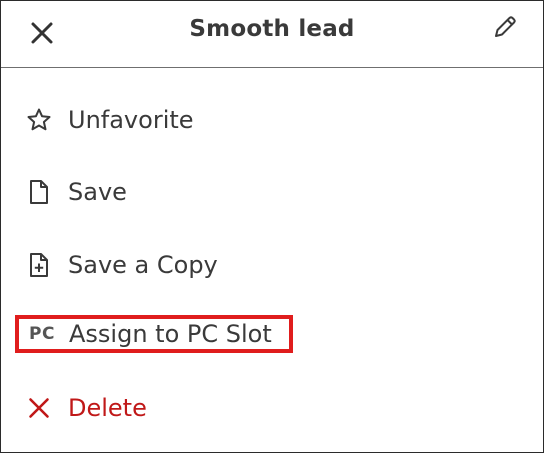 The height and width of the screenshot is (453, 544). I want to click on menu-item-label: Delete, so click(107, 408).